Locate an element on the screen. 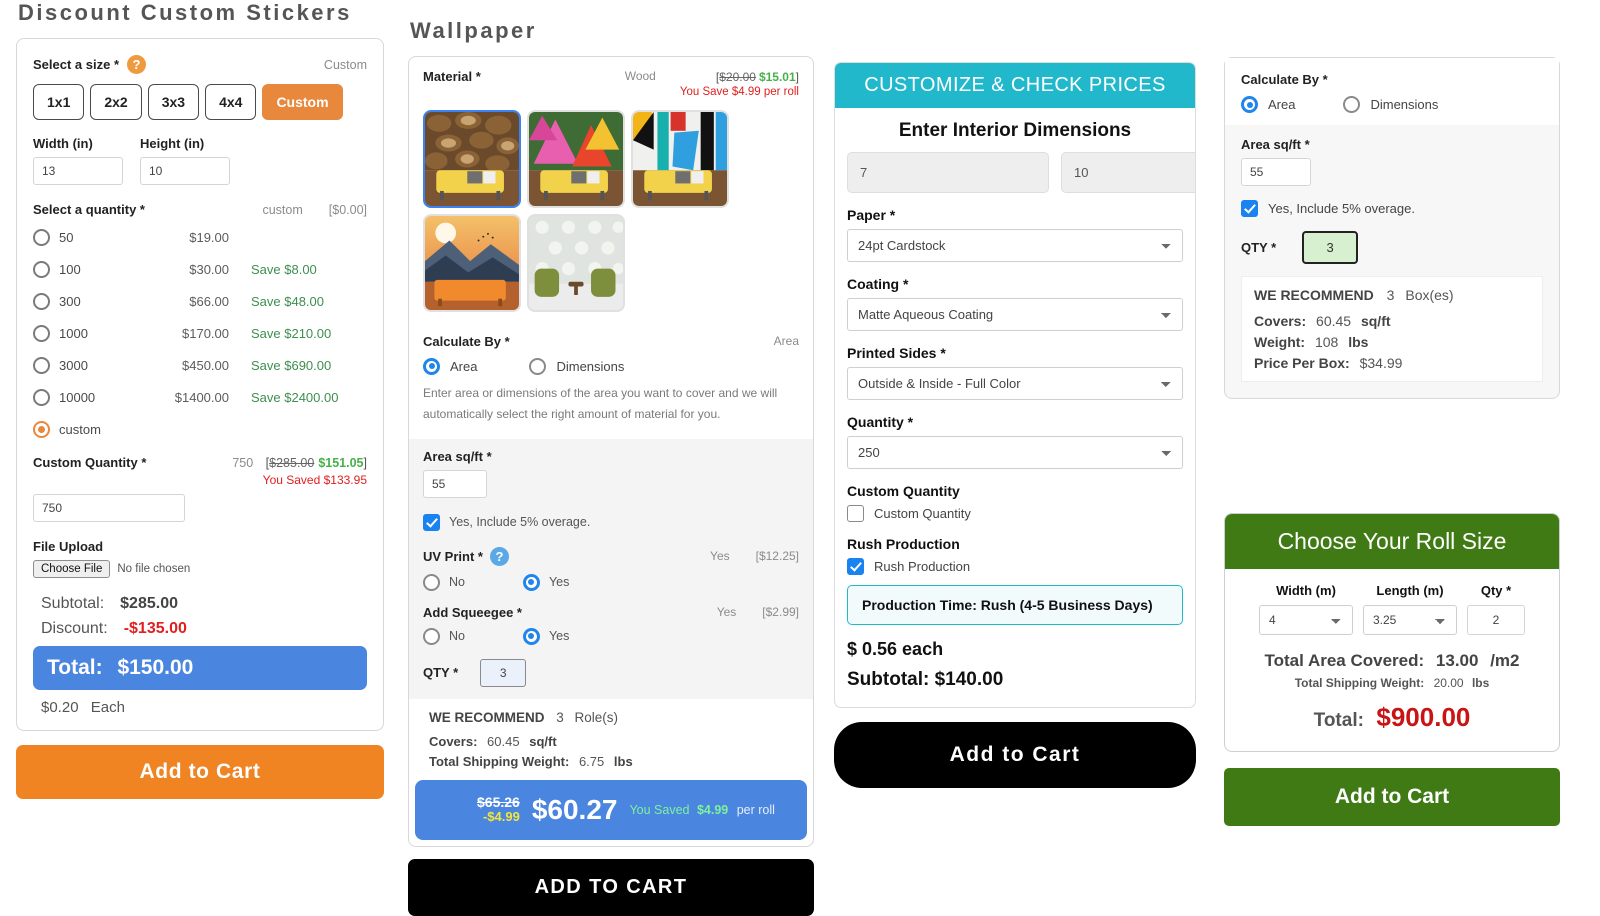  choose-file-button: Choose File is located at coordinates (72, 569).